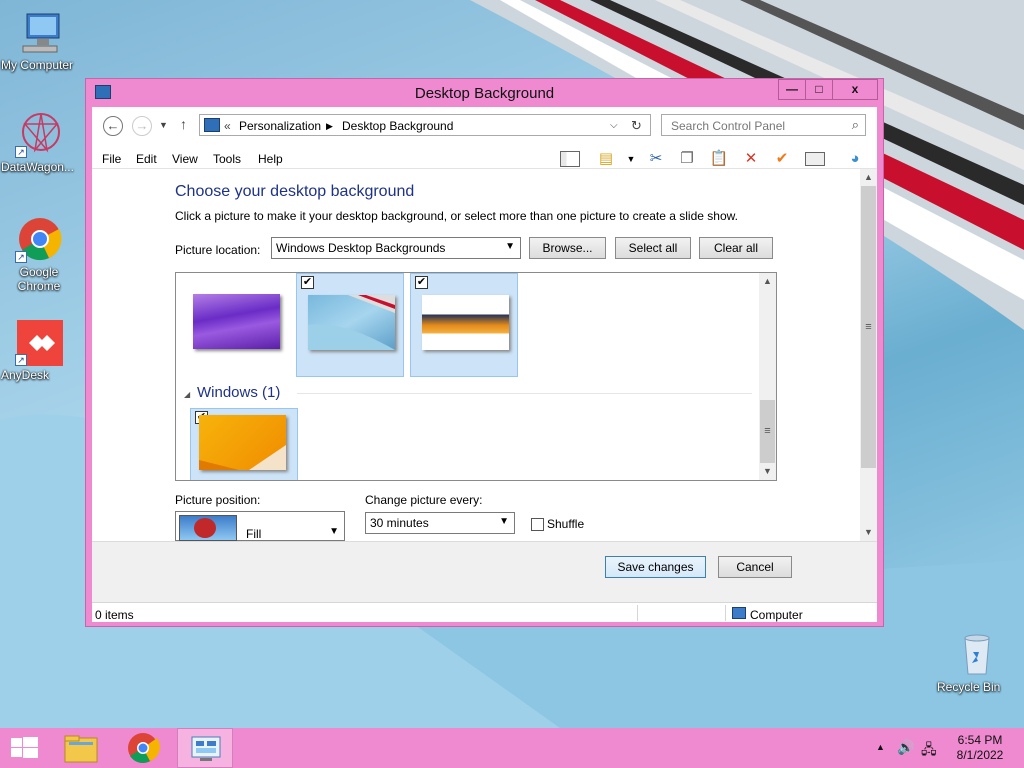  Describe the element at coordinates (767, 376) in the screenshot. I see `gallery-scrollbar: ▲ ≡ ▼` at that location.